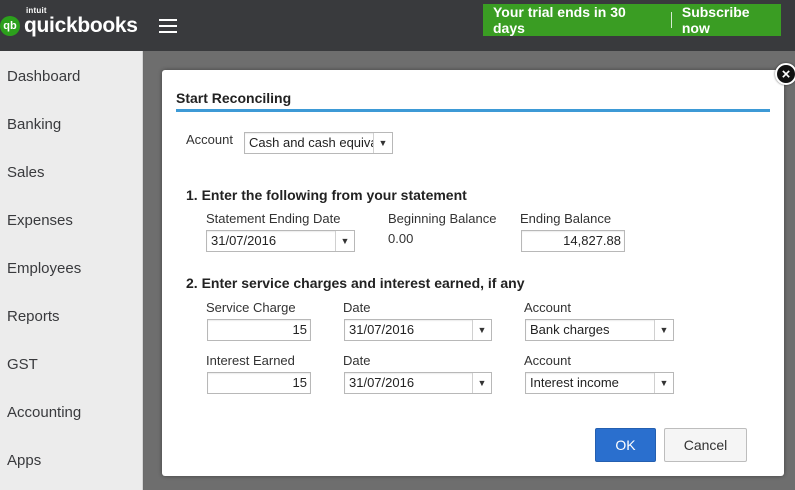 This screenshot has height=490, width=795. What do you see at coordinates (34, 124) in the screenshot?
I see `sidebar-item-banking: Banking` at bounding box center [34, 124].